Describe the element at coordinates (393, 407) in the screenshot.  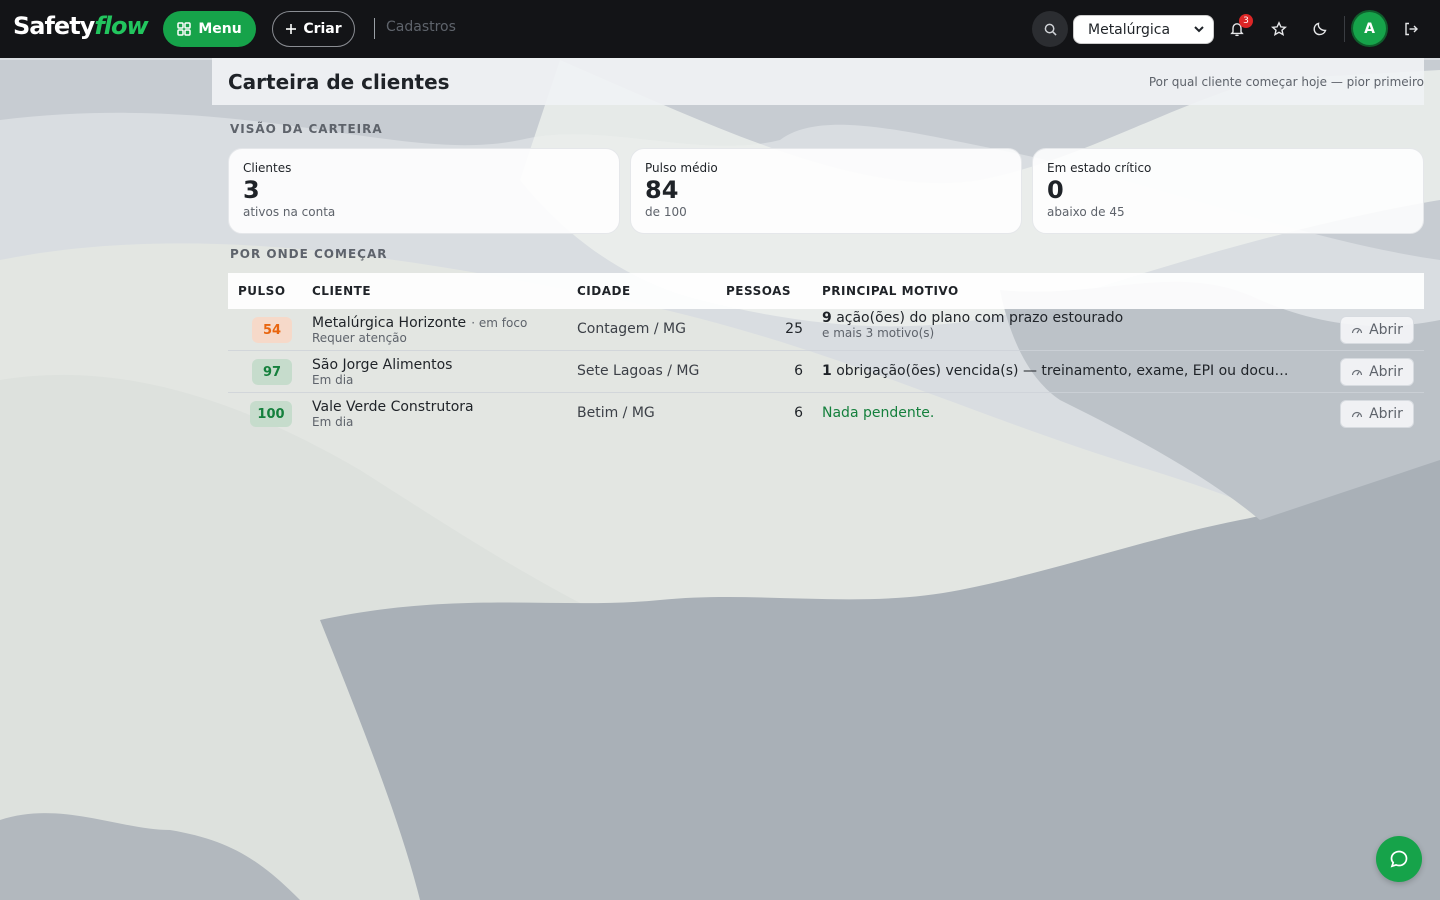
I see `client-name: Vale Verde Construtora` at that location.